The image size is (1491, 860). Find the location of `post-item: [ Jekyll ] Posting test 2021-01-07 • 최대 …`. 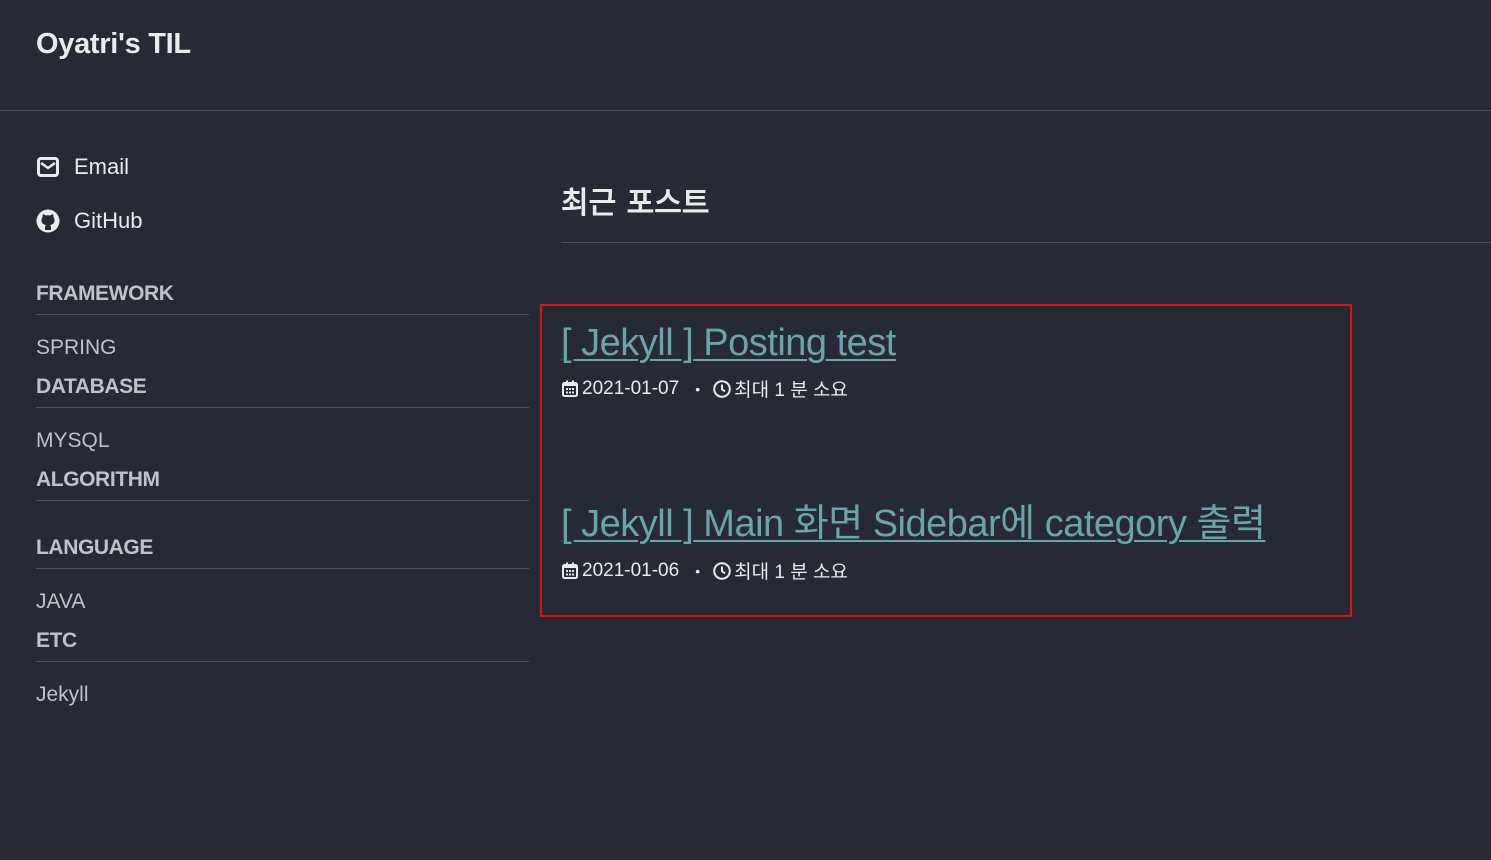

post-item: [ Jekyll ] Posting test 2021-01-07 • 최대 … is located at coordinates (728, 362).